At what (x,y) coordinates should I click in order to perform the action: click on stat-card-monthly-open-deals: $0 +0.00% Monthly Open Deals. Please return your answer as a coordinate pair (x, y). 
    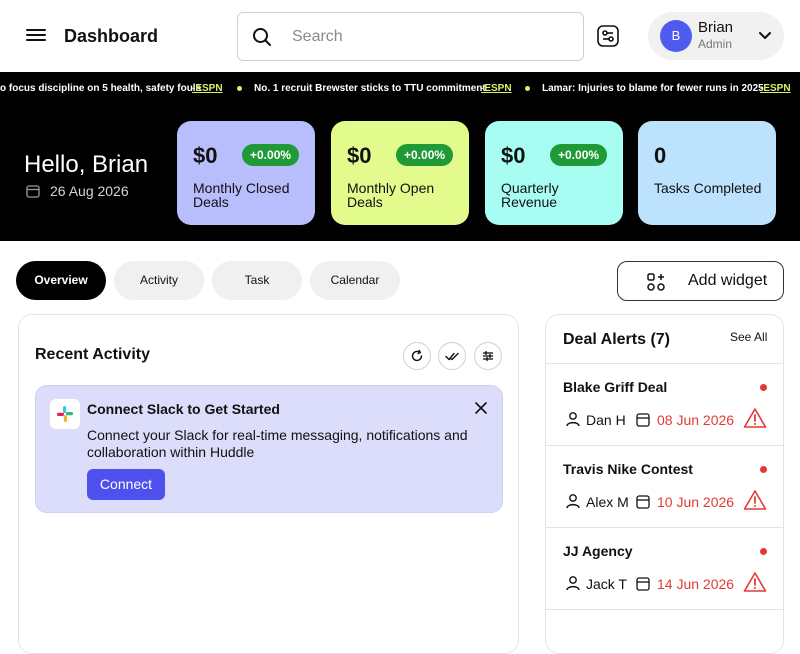
    Looking at the image, I should click on (400, 173).